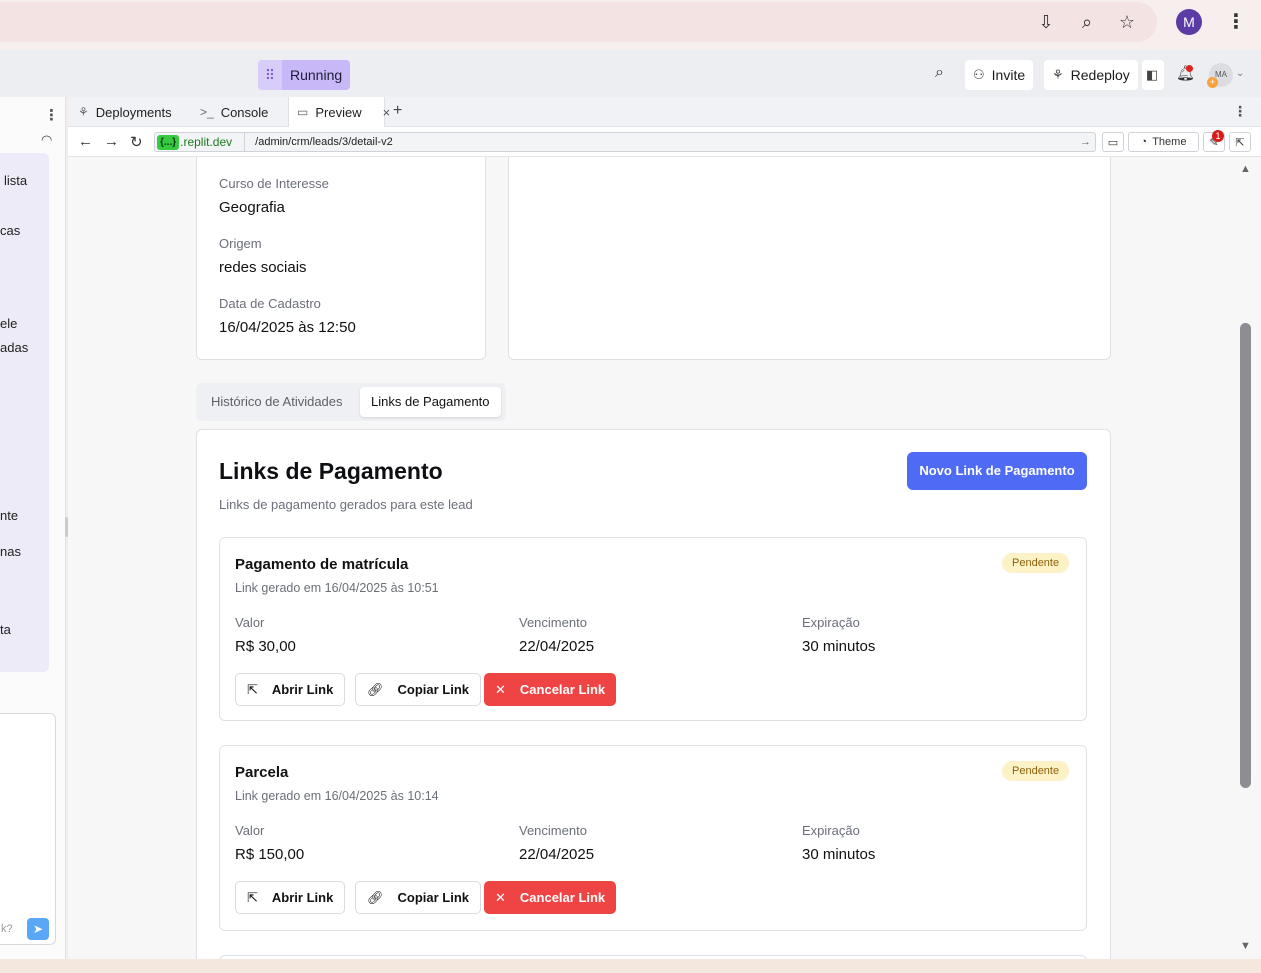  What do you see at coordinates (997, 471) in the screenshot?
I see `new-payment-link-button: Novo Link de Pagamento` at bounding box center [997, 471].